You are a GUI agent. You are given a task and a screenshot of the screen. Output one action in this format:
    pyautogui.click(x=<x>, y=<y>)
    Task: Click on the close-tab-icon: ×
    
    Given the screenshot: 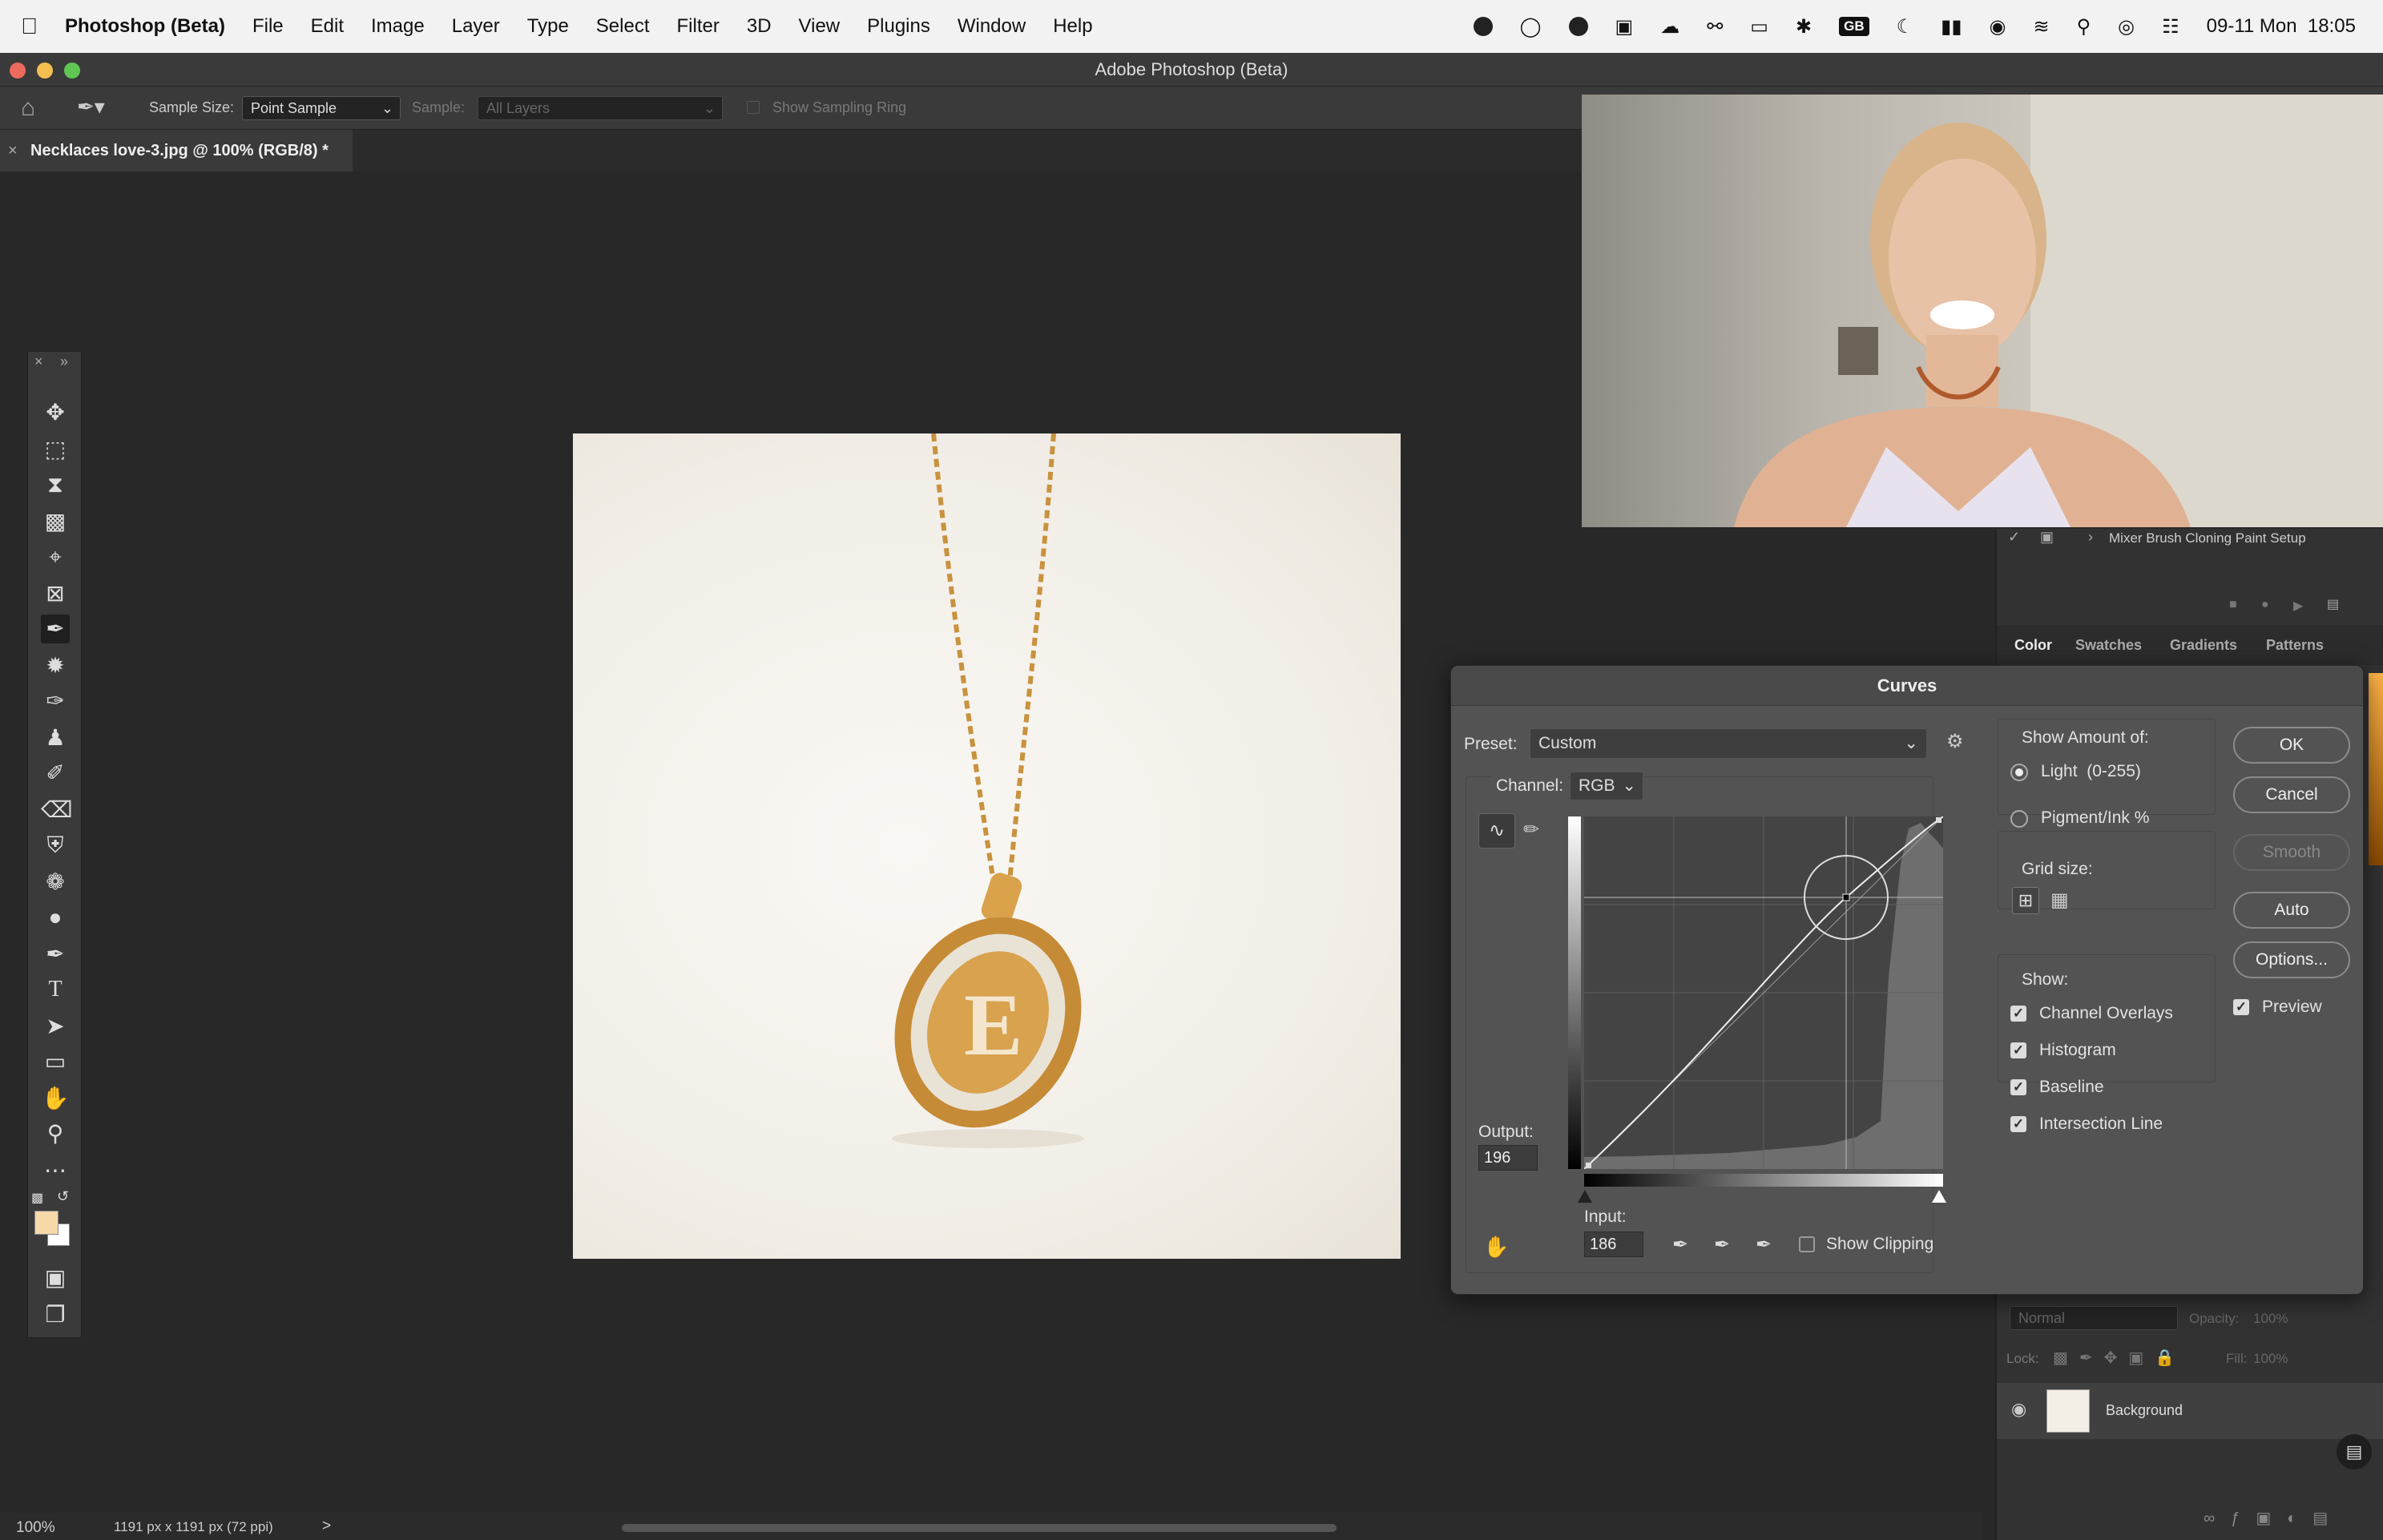 What is the action you would take?
    pyautogui.click(x=13, y=151)
    